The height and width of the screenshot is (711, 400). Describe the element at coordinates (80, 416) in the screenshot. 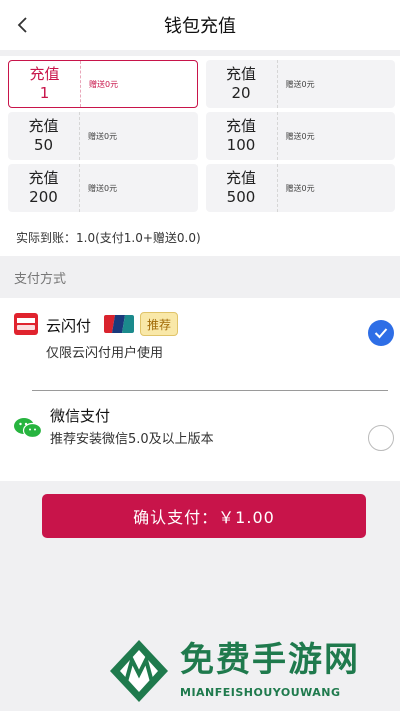

I see `payment-name: 微信支付` at that location.